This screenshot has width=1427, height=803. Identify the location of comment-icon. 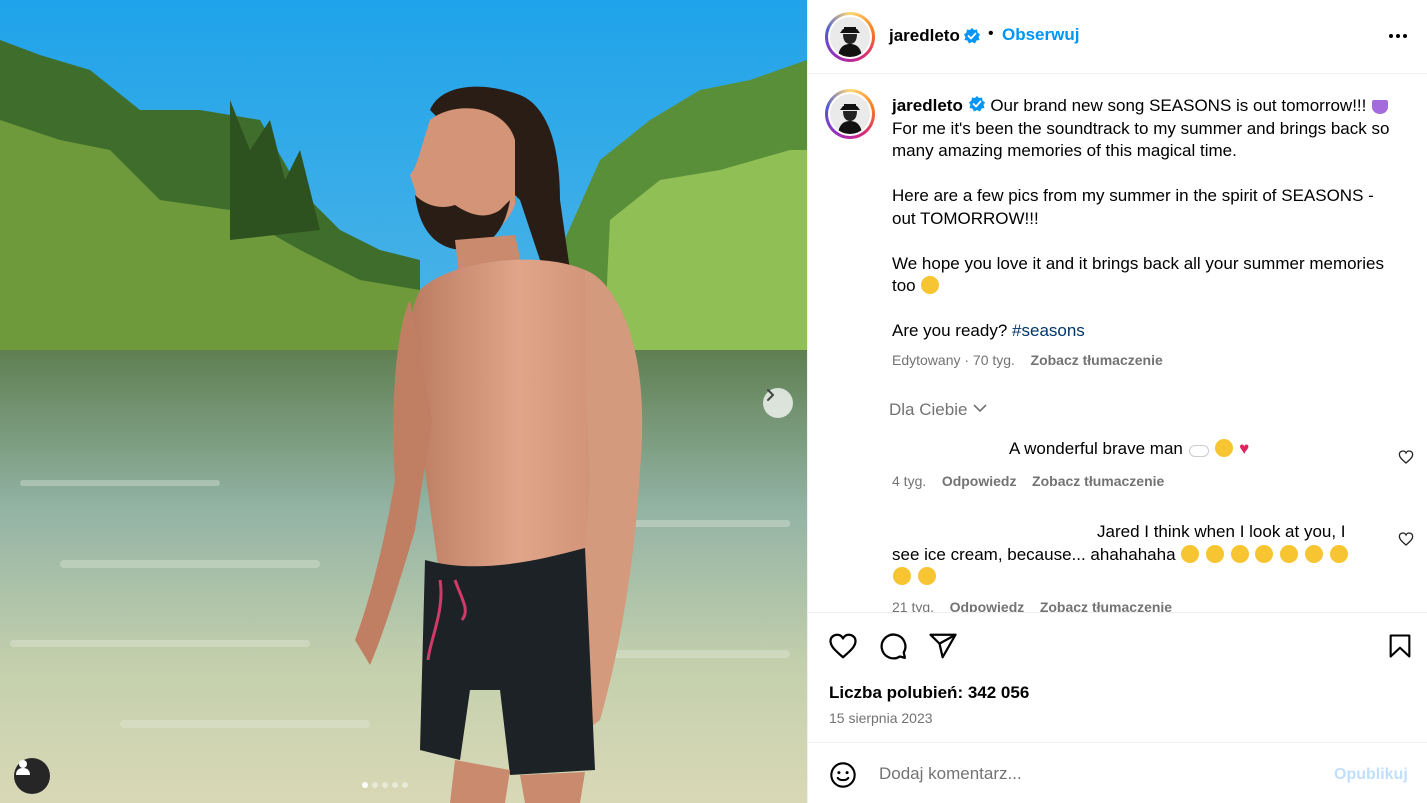
(893, 646).